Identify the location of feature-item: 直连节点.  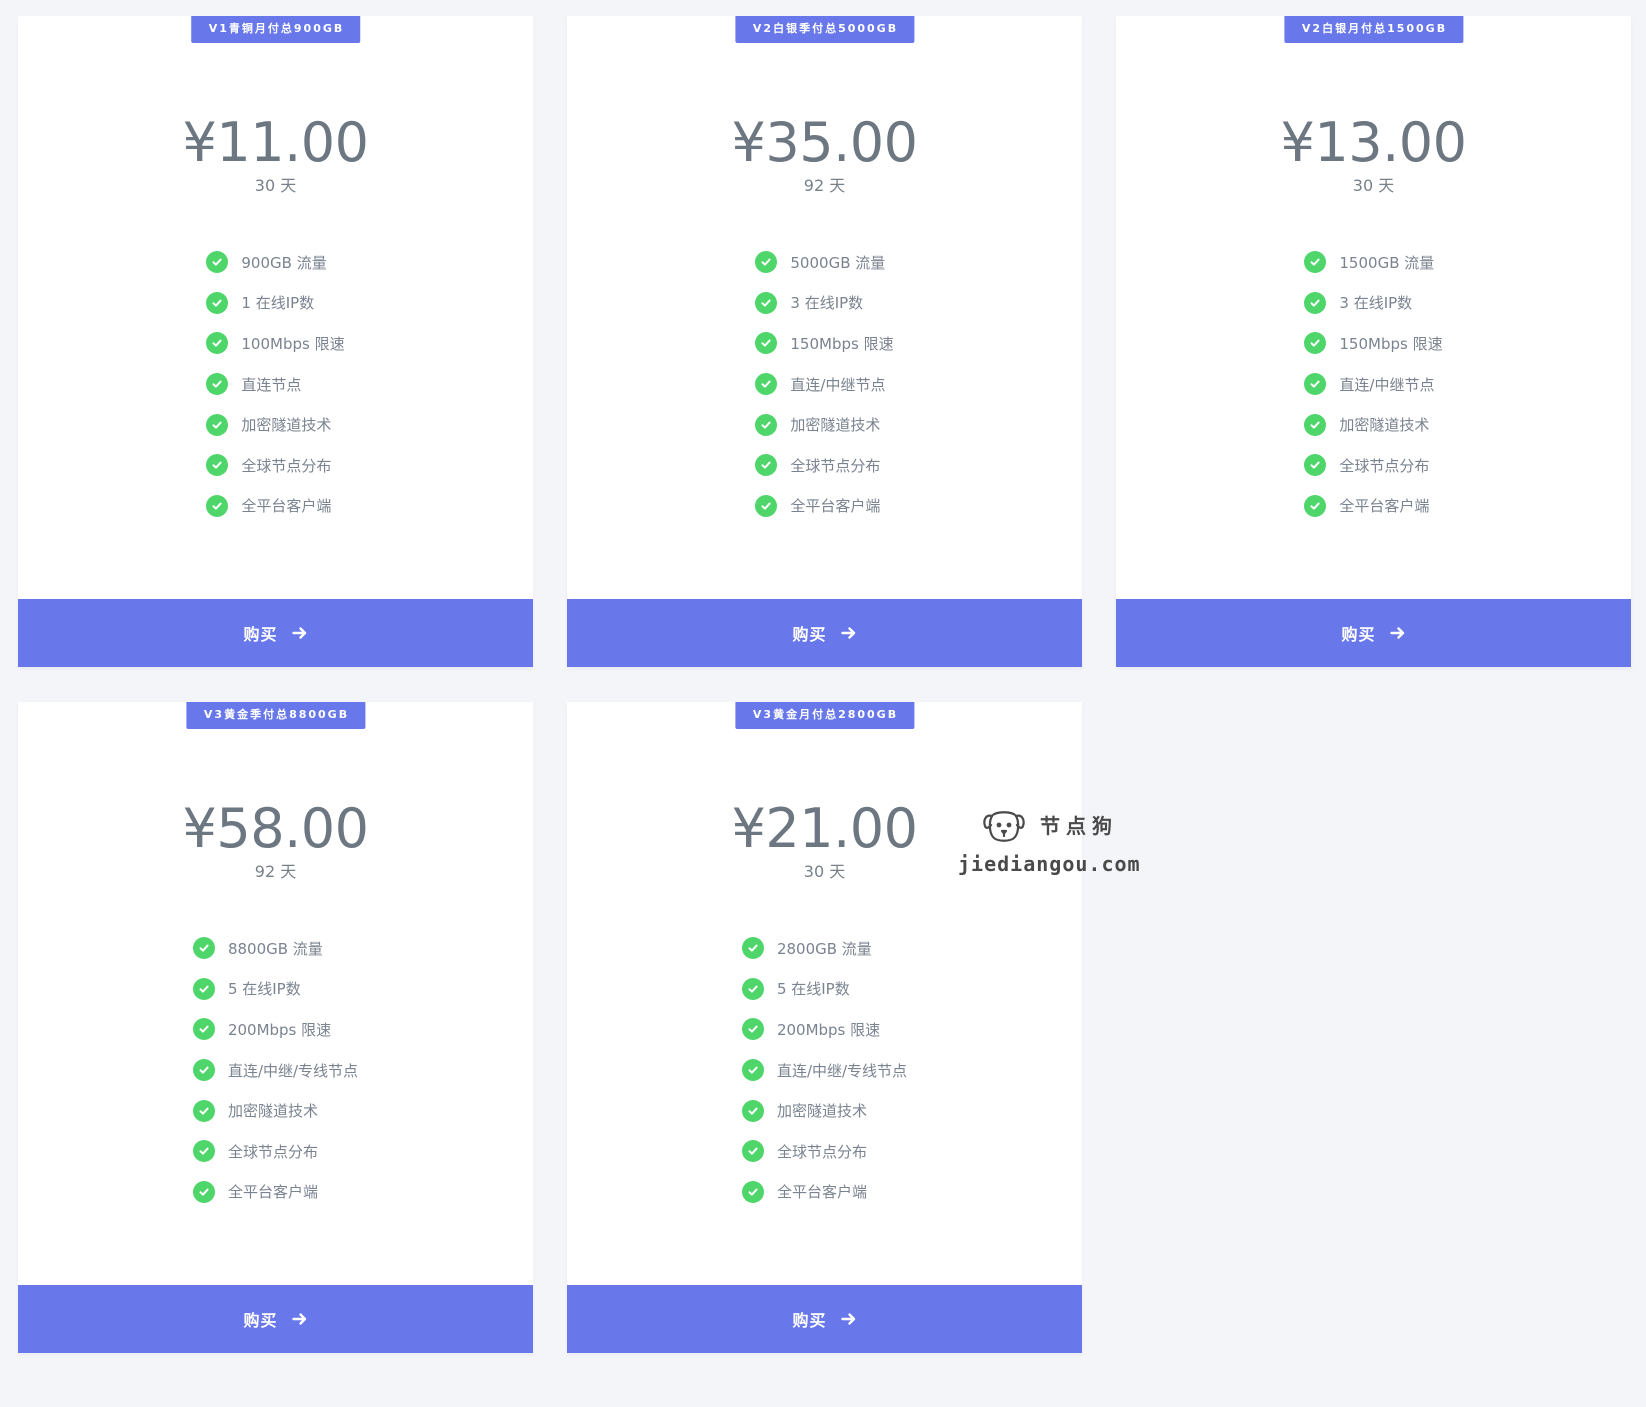
(275, 384).